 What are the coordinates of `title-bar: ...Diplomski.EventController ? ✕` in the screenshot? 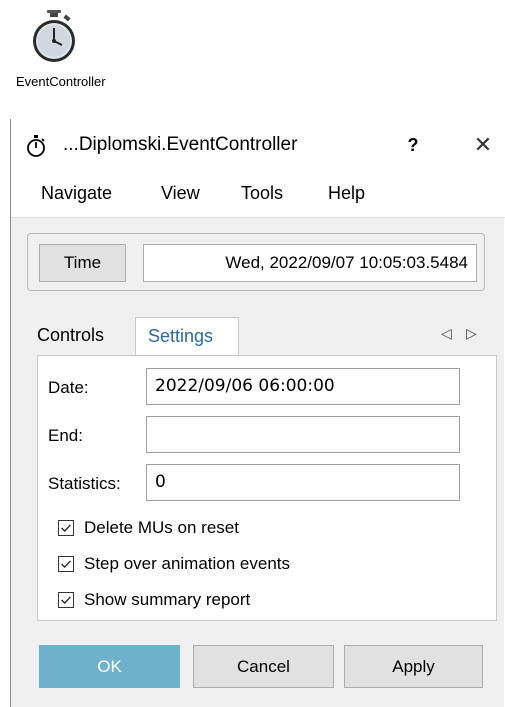 It's located at (258, 146).